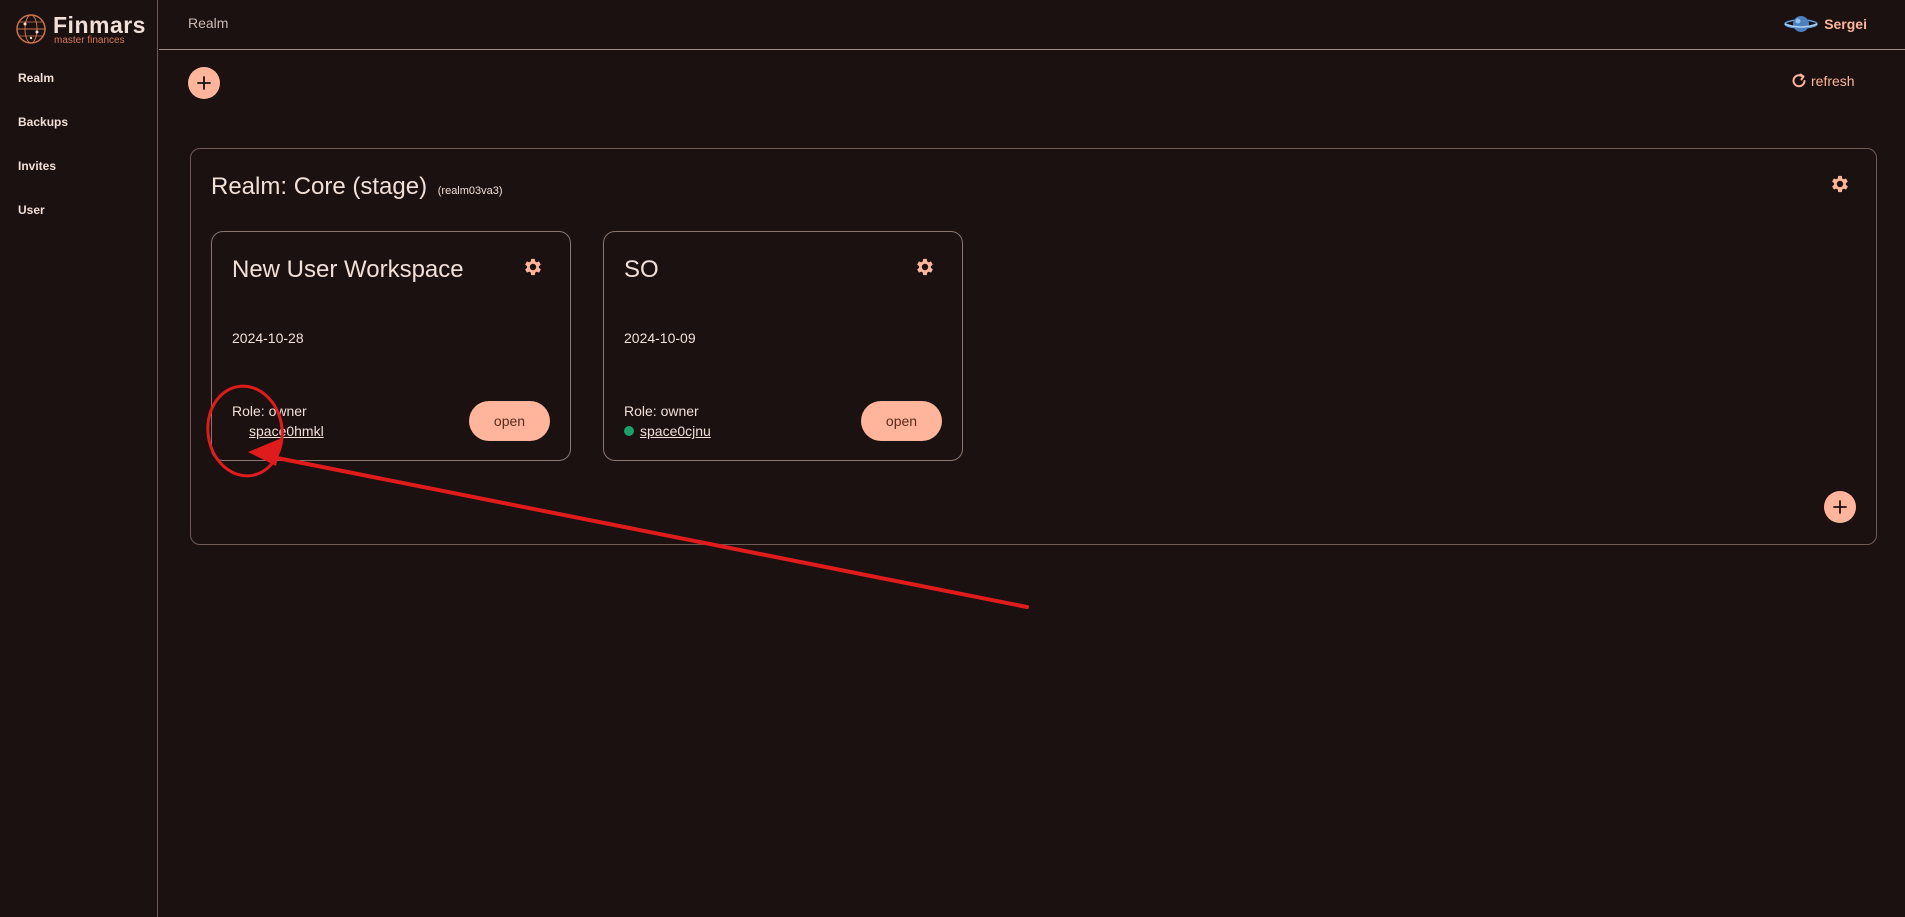  I want to click on top-header: Realm Sergei, so click(1032, 25).